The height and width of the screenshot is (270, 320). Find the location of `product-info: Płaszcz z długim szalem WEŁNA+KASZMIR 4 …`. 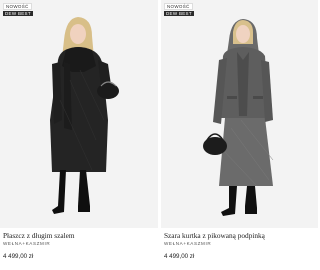

product-info: Płaszcz z długim szalem WEŁNA+KASZMIR 4 … is located at coordinates (79, 245).